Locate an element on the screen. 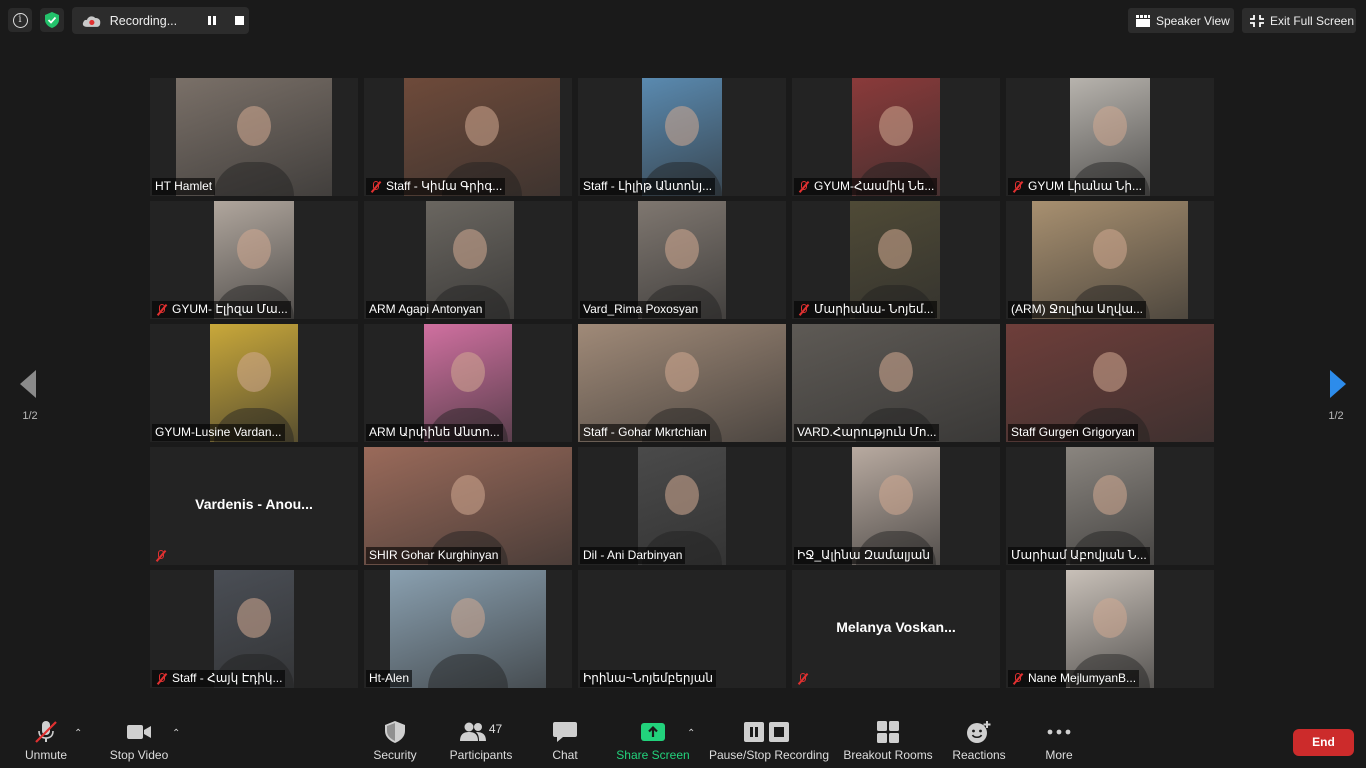  participant-tile: ԻՋ_Ալինա Զամալյան is located at coordinates (896, 506).